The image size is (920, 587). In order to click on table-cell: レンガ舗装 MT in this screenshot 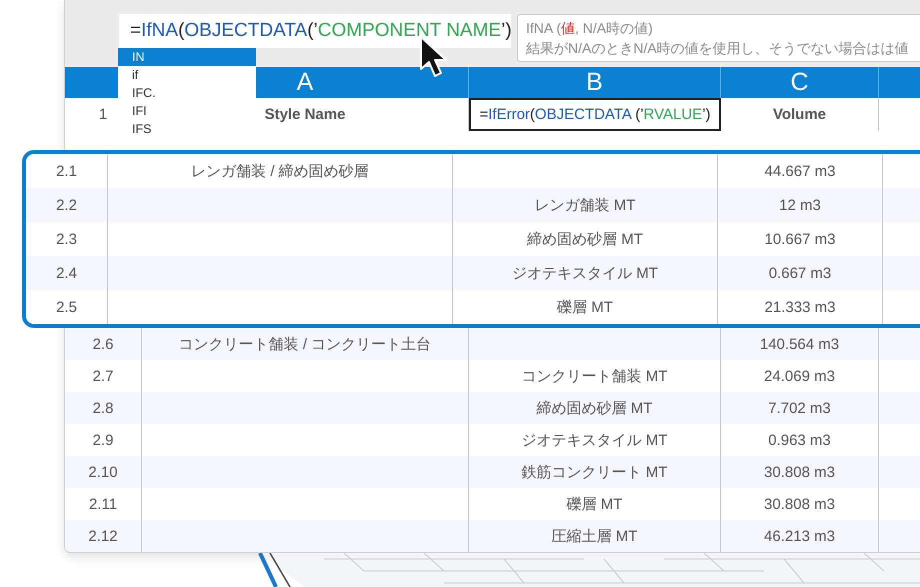, I will do `click(585, 205)`.